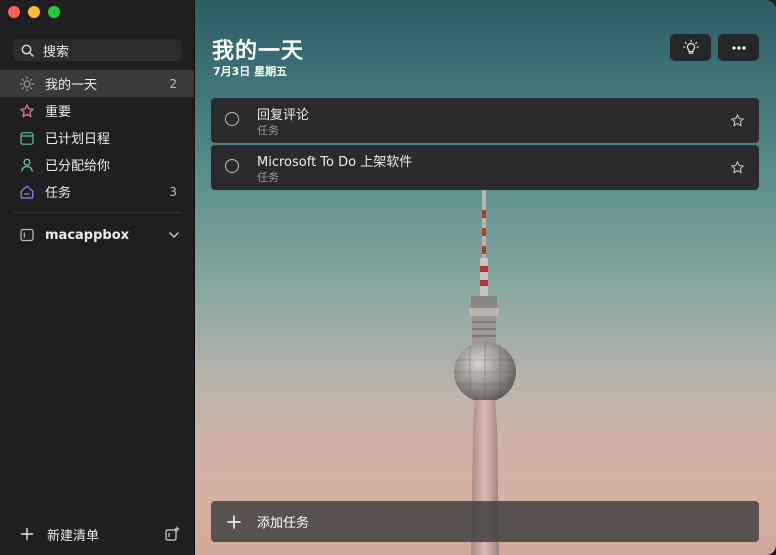 The width and height of the screenshot is (776, 555). Describe the element at coordinates (27, 84) in the screenshot. I see `sun-icon` at that location.